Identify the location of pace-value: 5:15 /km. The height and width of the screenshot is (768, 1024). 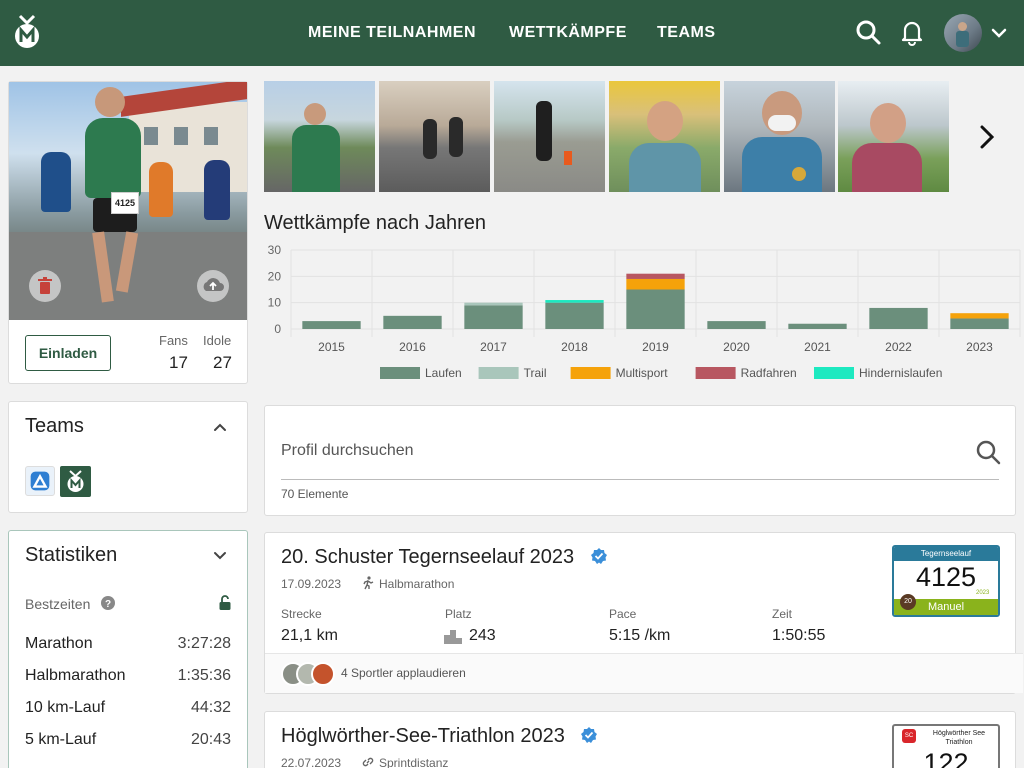
(640, 635).